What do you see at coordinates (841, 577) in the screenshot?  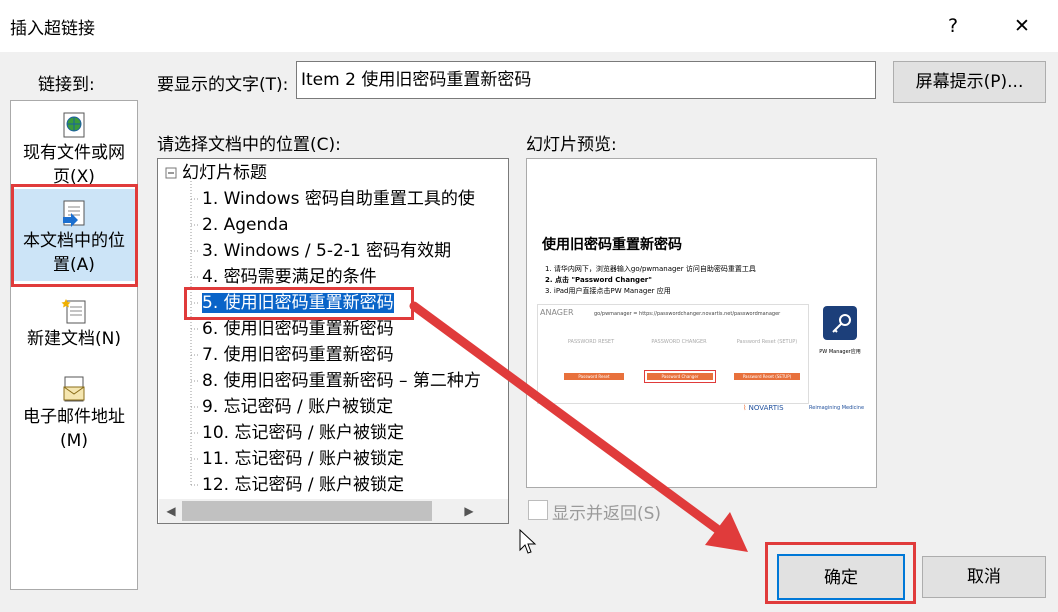 I see `ok-button: 确定` at bounding box center [841, 577].